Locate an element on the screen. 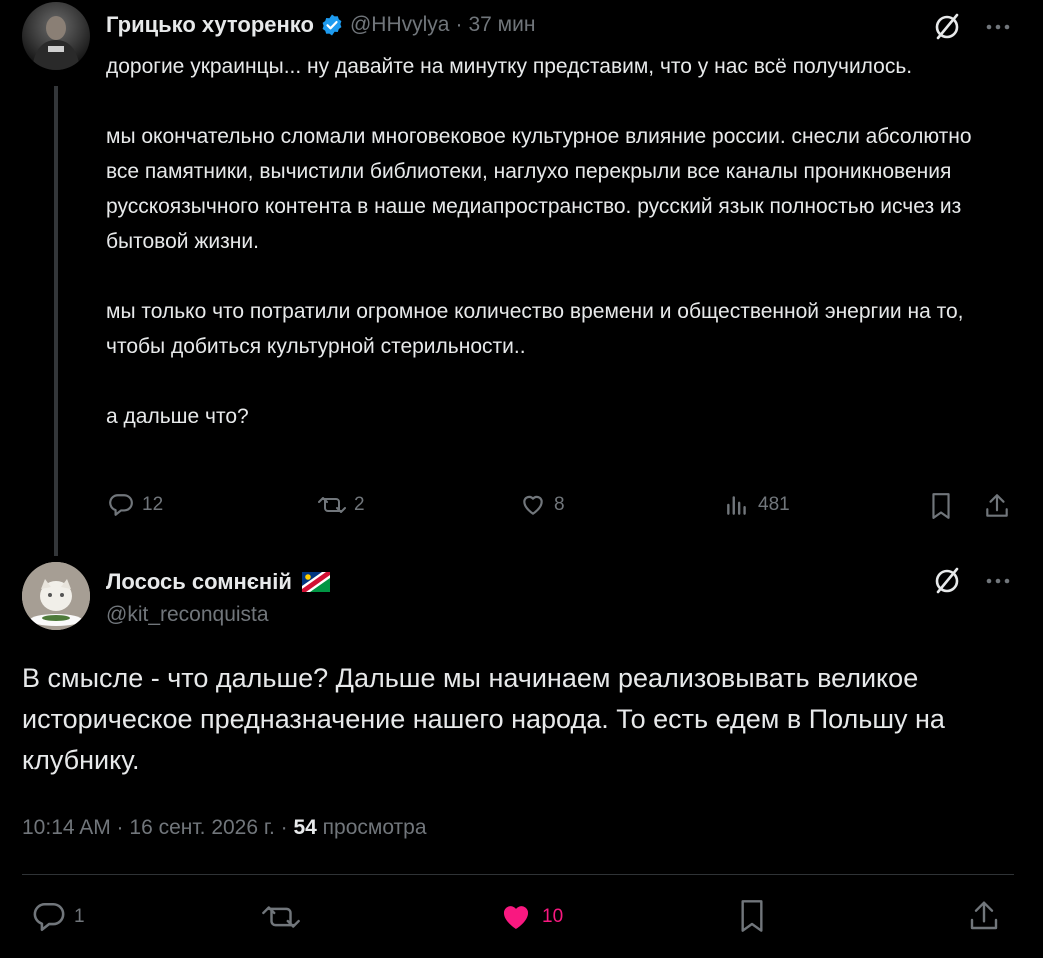  repost-button: 2 is located at coordinates (341, 505).